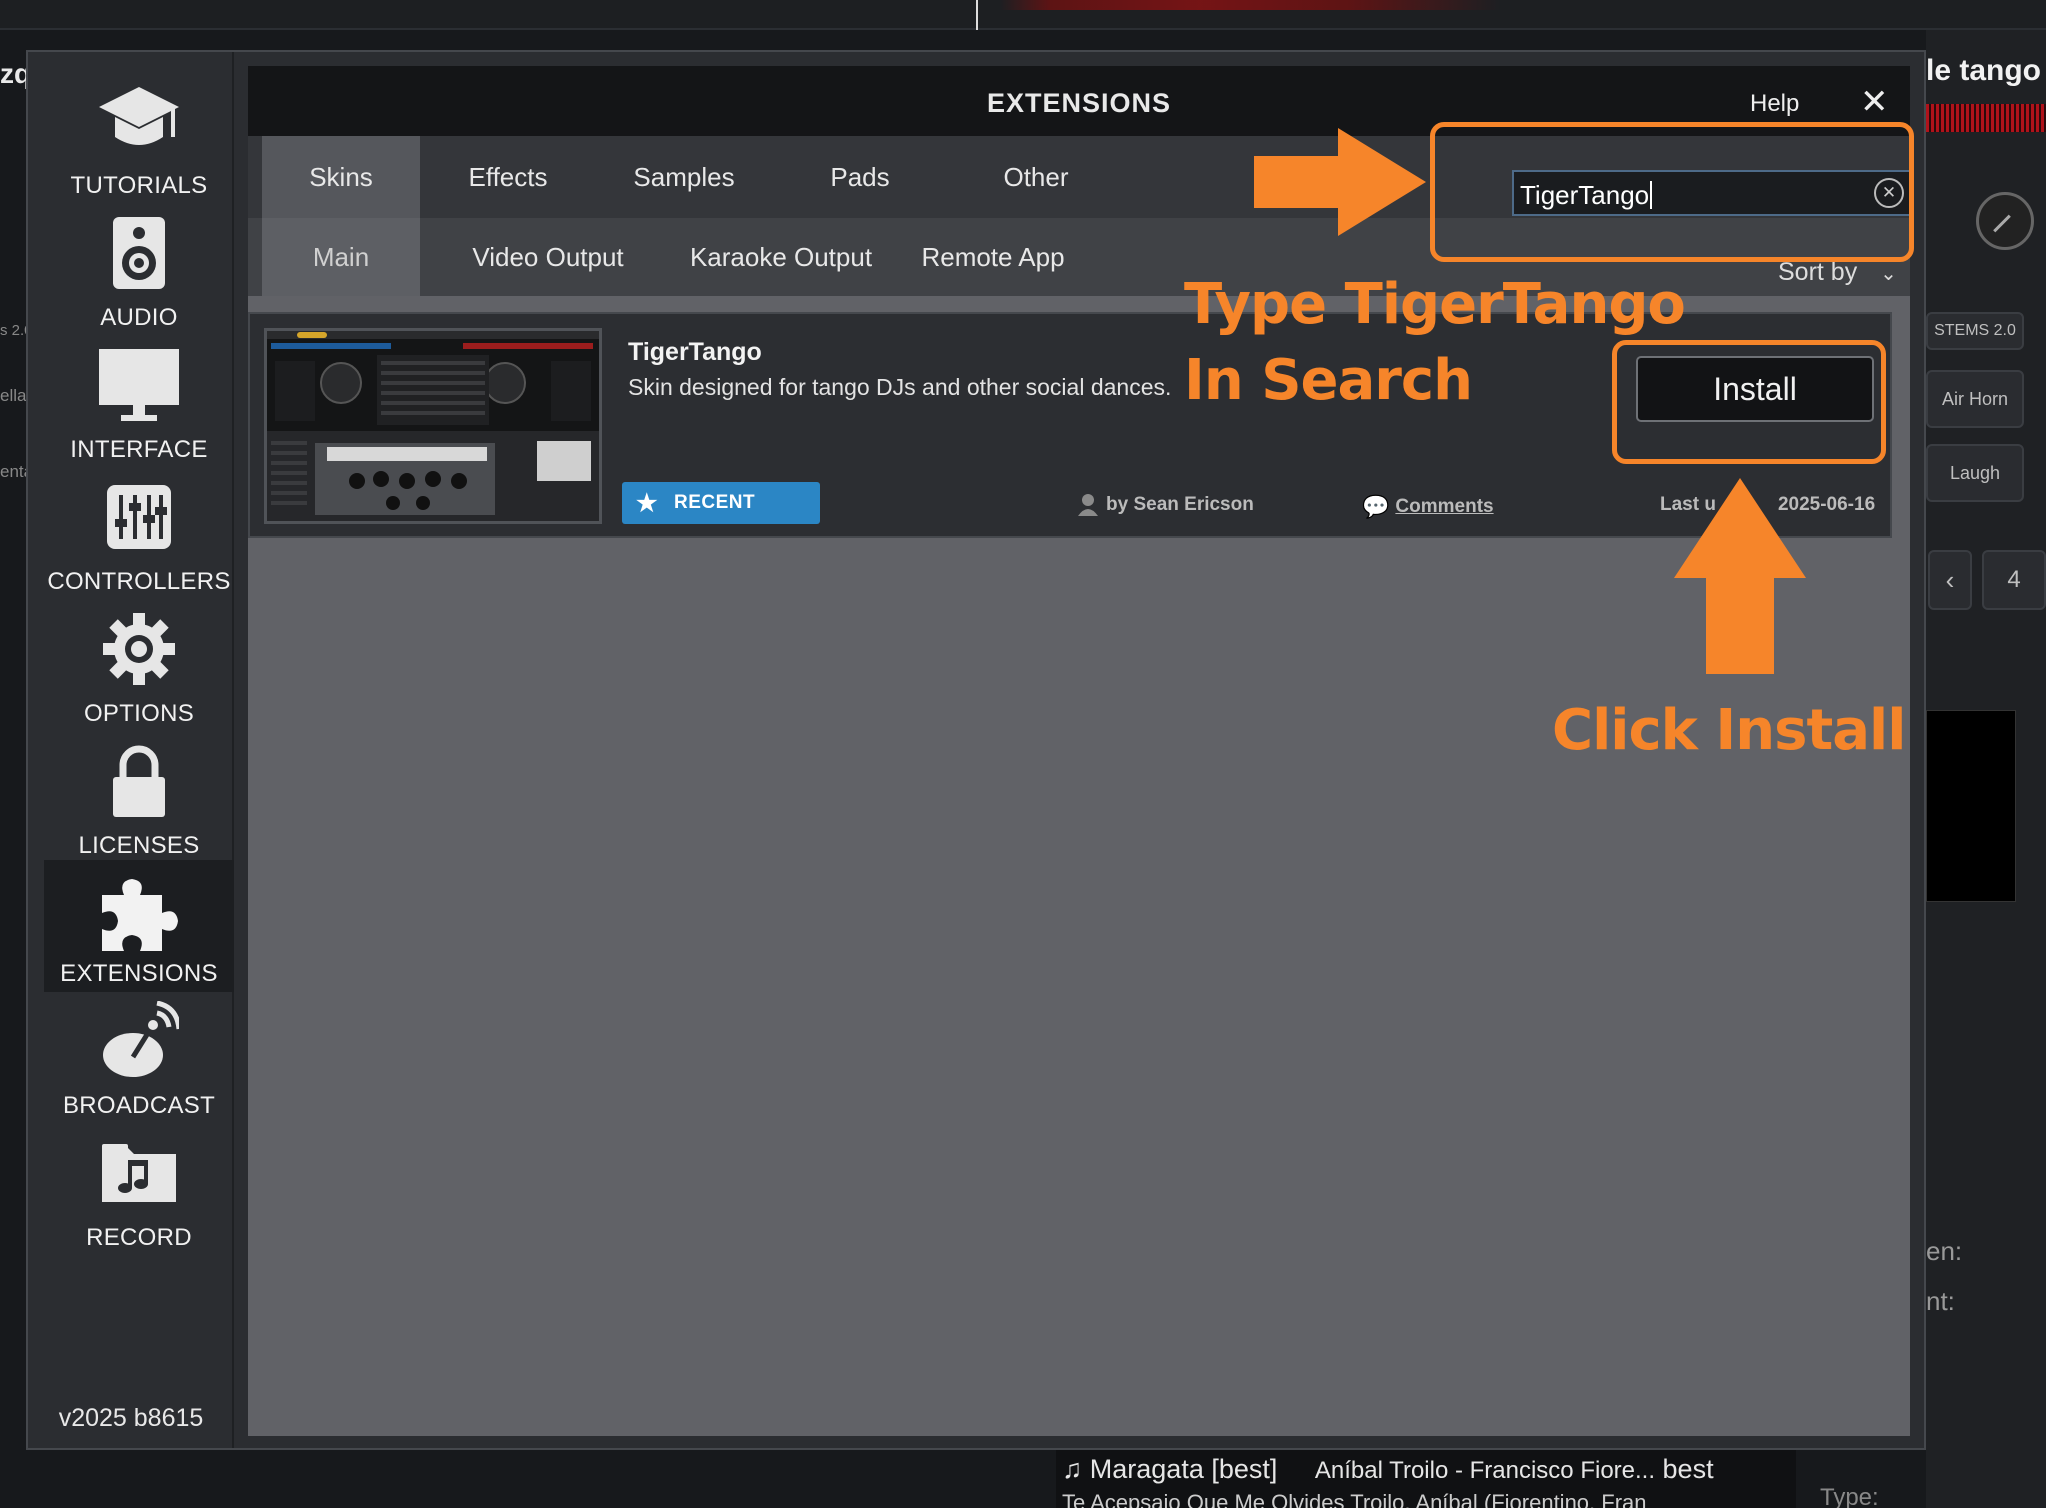 This screenshot has width=2046, height=1508. Describe the element at coordinates (139, 185) in the screenshot. I see `sidebar-item-label: TUTORIALS` at that location.